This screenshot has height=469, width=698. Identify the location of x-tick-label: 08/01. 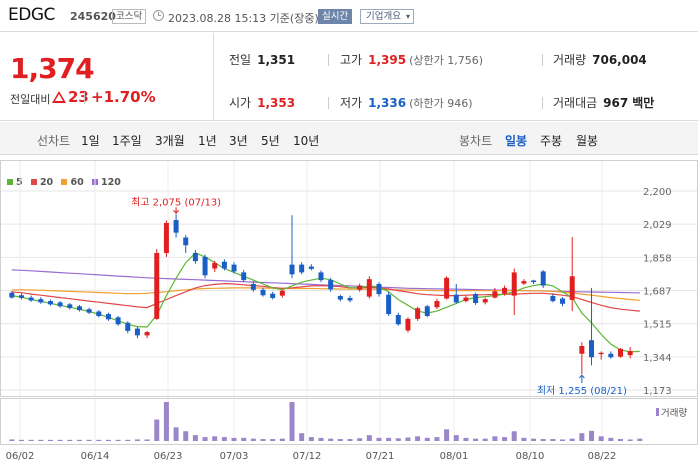
(454, 456).